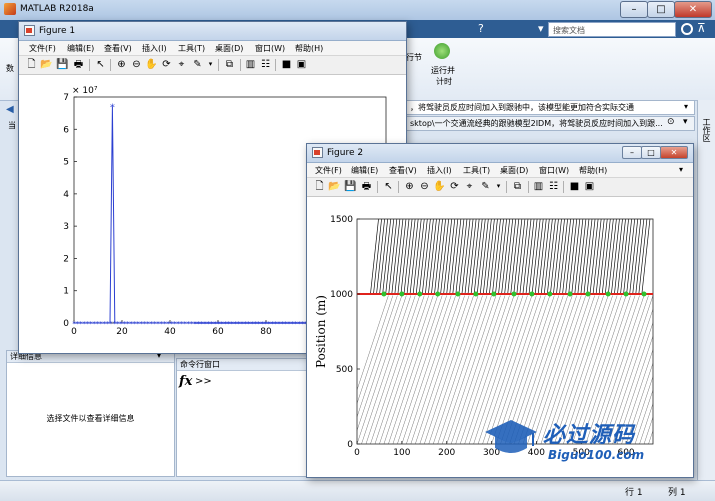 The width and height of the screenshot is (715, 501). I want to click on search-documentation-input: 搜索文档, so click(612, 29).